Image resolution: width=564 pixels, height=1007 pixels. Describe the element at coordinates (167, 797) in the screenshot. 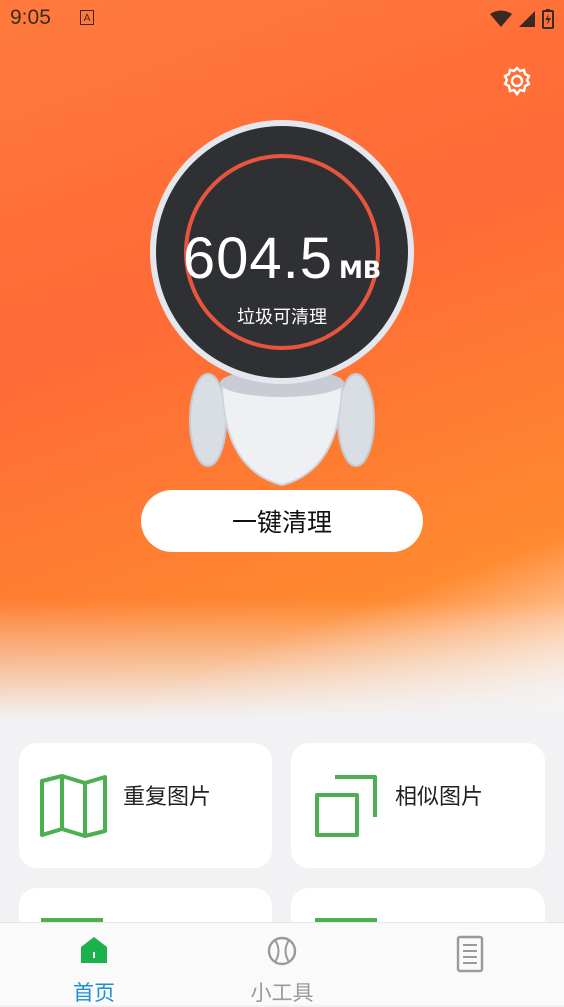

I see `tool-label-duplicate-photos: 重复图片` at that location.